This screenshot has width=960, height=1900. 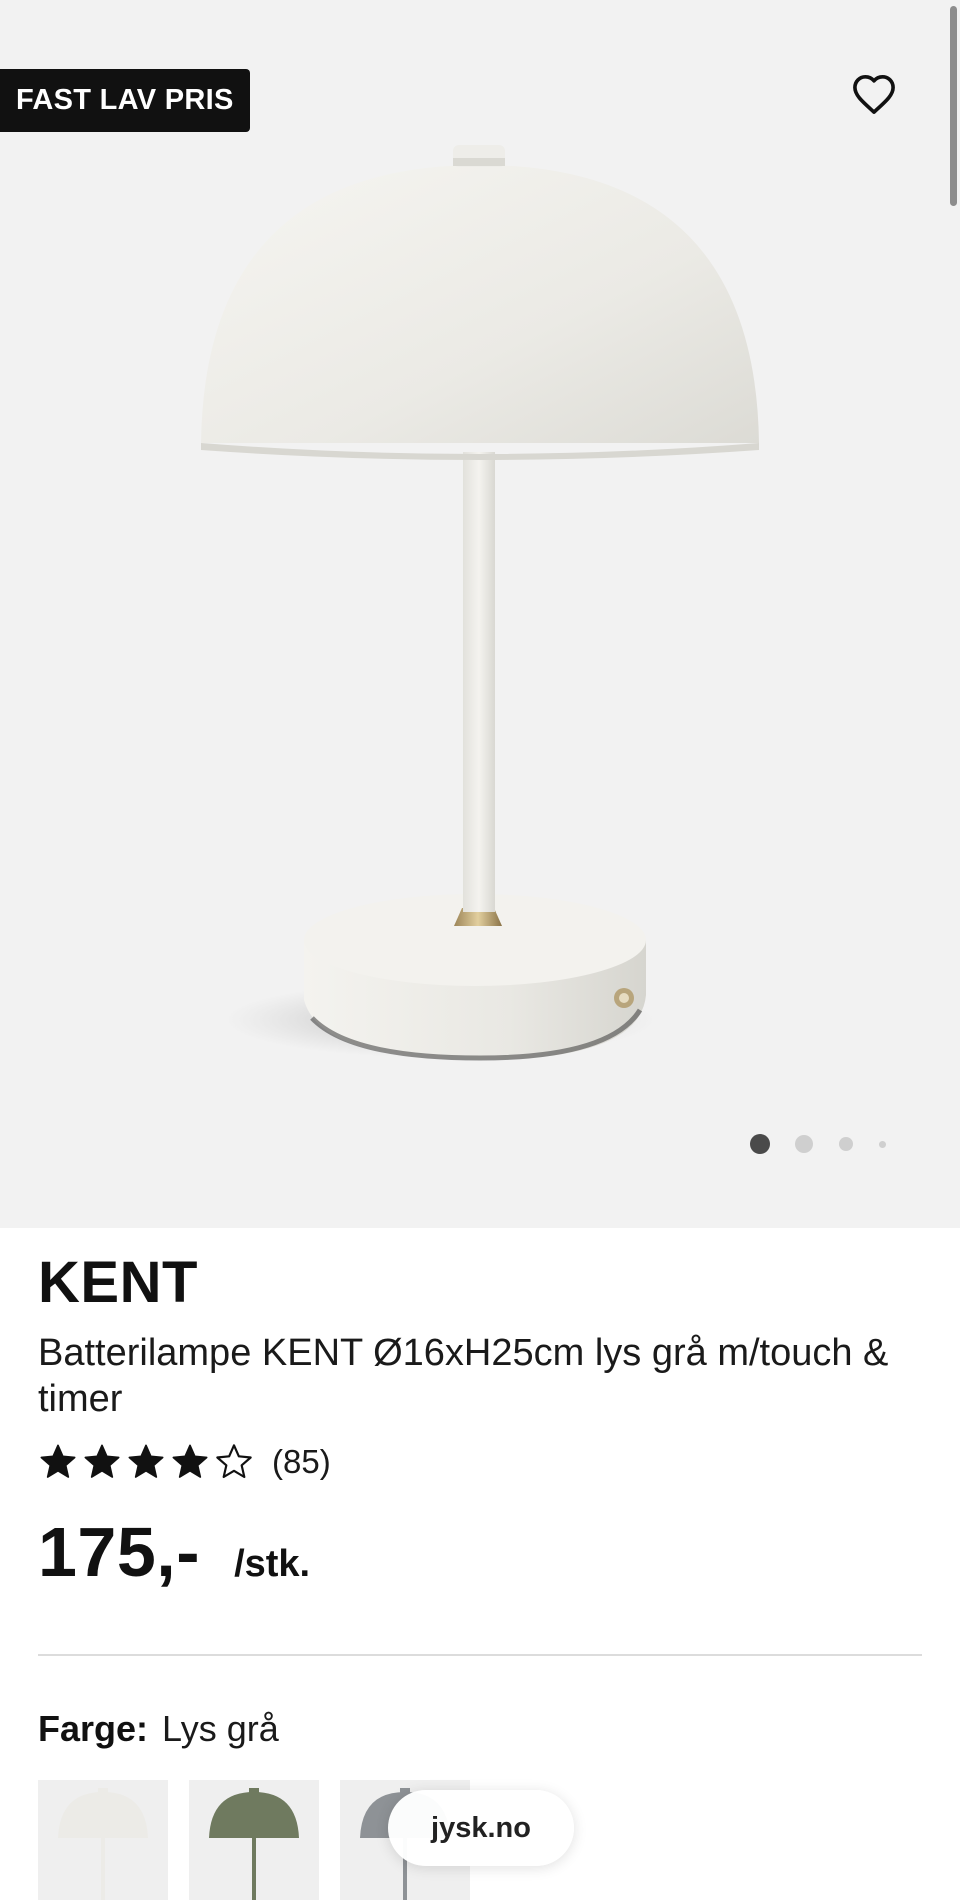 What do you see at coordinates (125, 100) in the screenshot?
I see `fast-lav-pris-badge: FAST LAV PRIS` at bounding box center [125, 100].